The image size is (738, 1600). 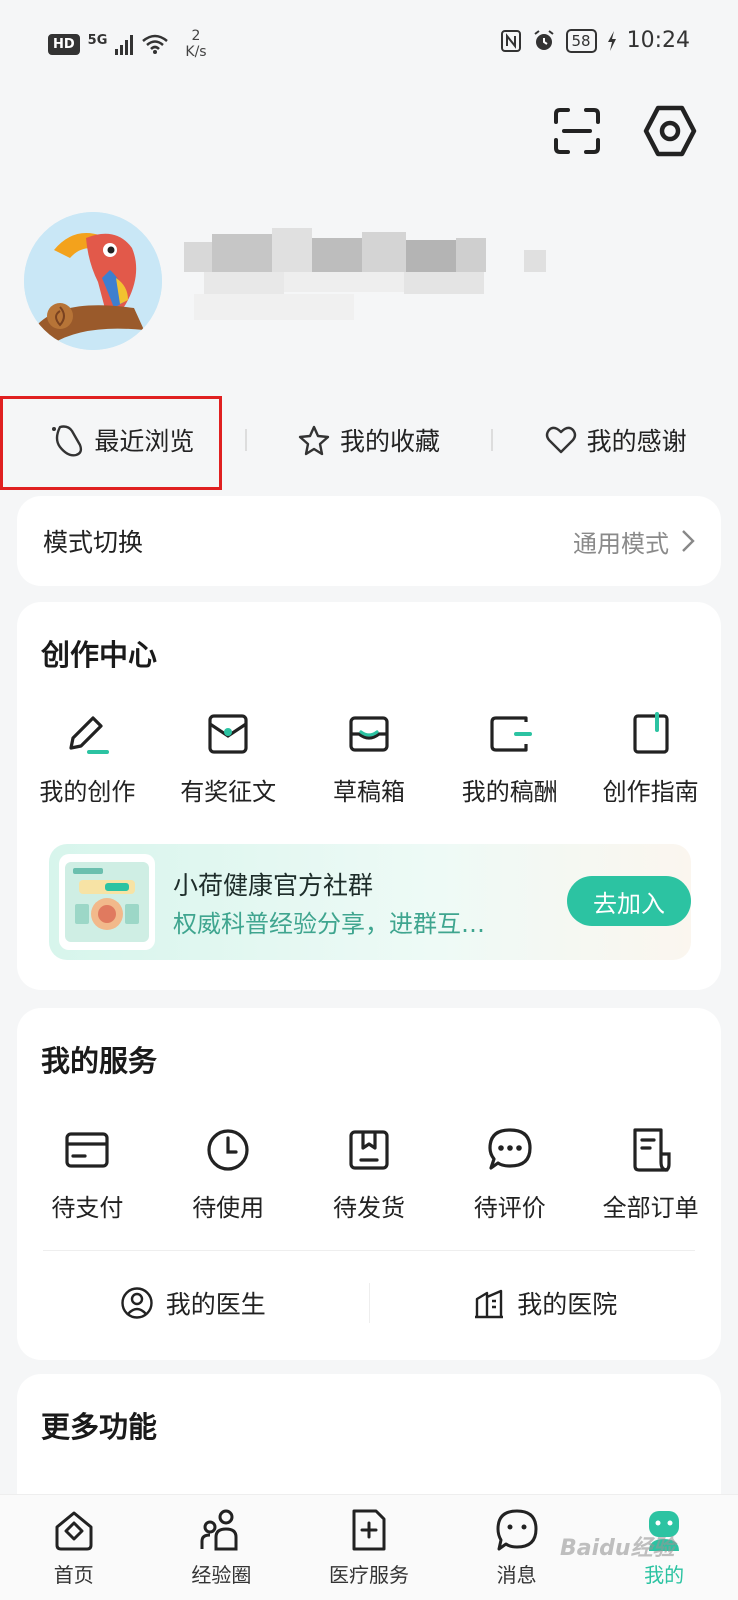 I want to click on community-banner-title: 小荷健康官方社群, so click(x=273, y=885).